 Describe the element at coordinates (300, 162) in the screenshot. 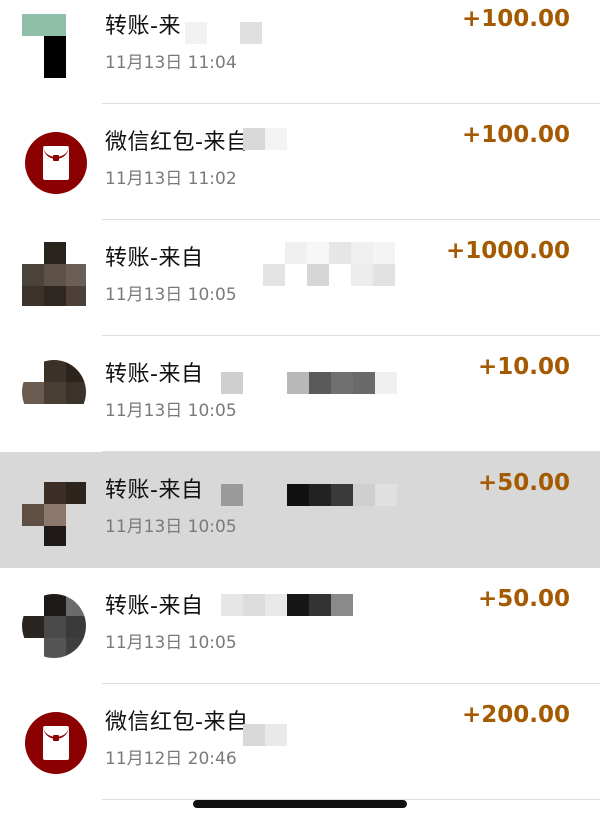

I see `transaction-row: 微信红包-来自 11月13日 11:02 +100.00` at that location.